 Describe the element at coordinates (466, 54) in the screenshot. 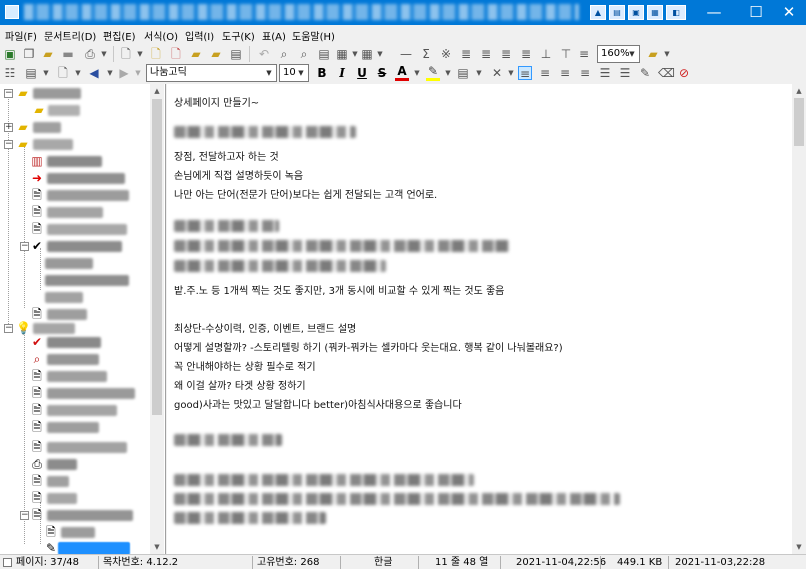

I see `outdent-icon: ≣` at that location.